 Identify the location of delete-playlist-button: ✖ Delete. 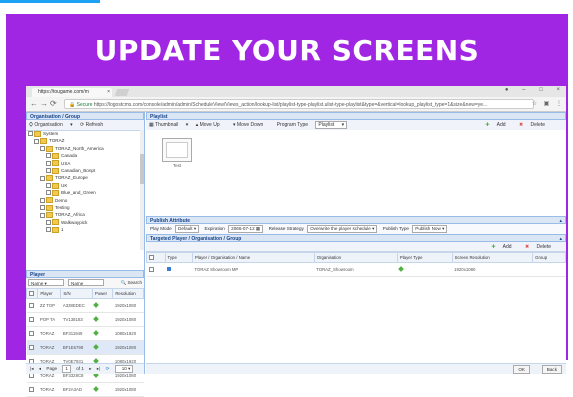
(535, 125).